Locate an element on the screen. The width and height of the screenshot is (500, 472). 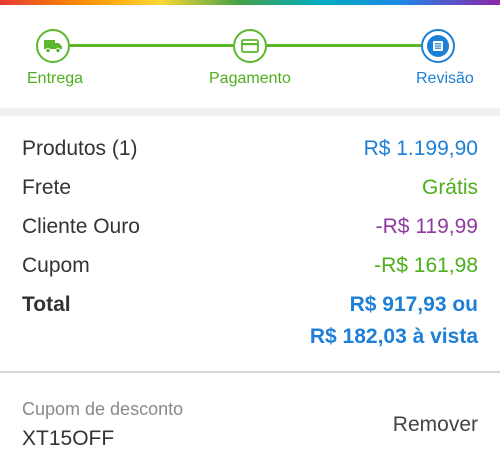
list-document-icon is located at coordinates (438, 46).